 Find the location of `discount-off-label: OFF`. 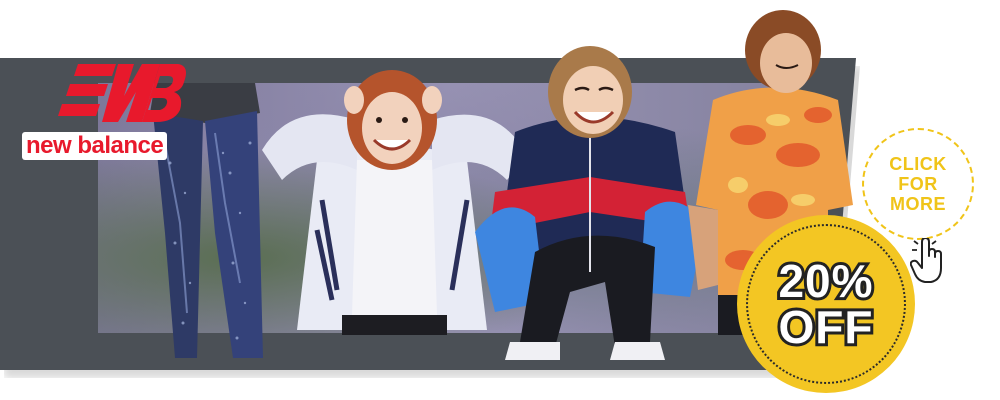

discount-off-label: OFF is located at coordinates (826, 327).